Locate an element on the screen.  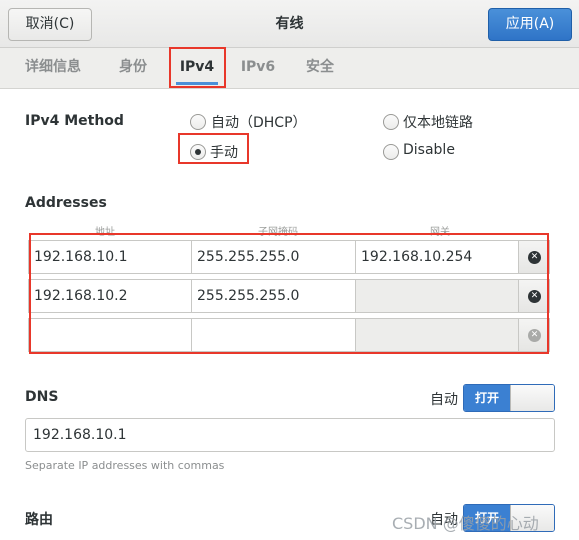
dns-label: DNS is located at coordinates (42, 397).